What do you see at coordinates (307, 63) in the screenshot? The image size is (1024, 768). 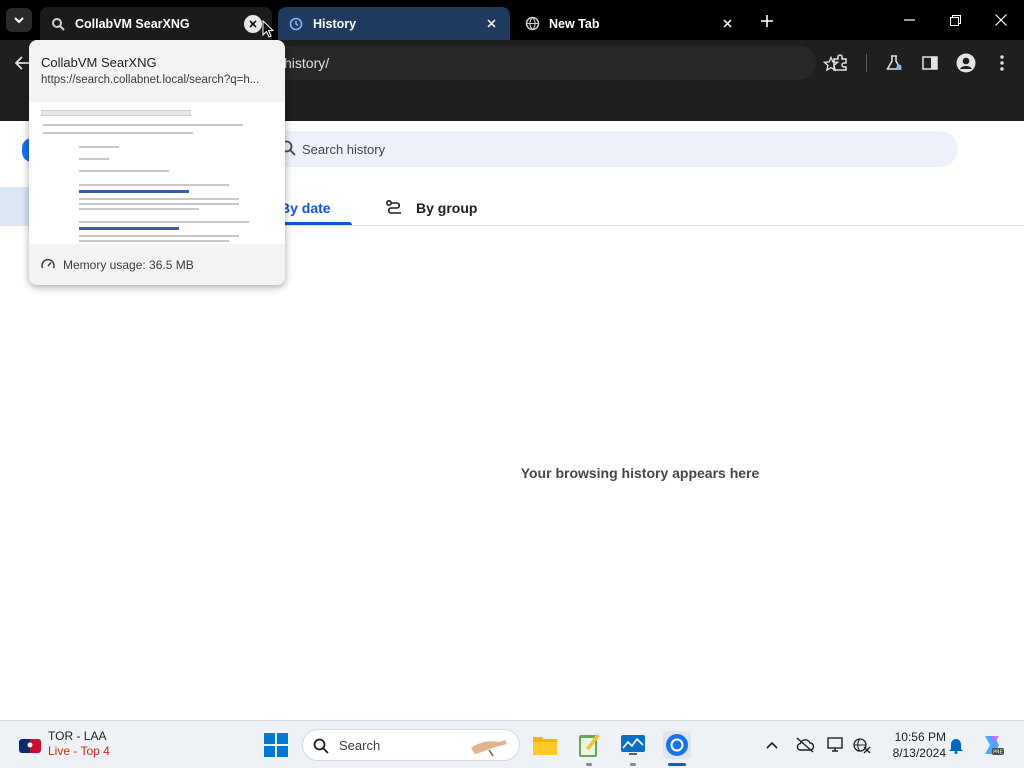 I see `address-bar-url: history/` at bounding box center [307, 63].